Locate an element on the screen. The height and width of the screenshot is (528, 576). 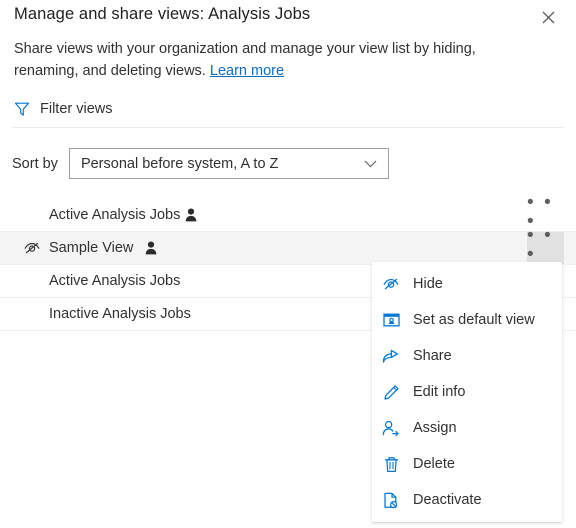
pencil-icon is located at coordinates (391, 392).